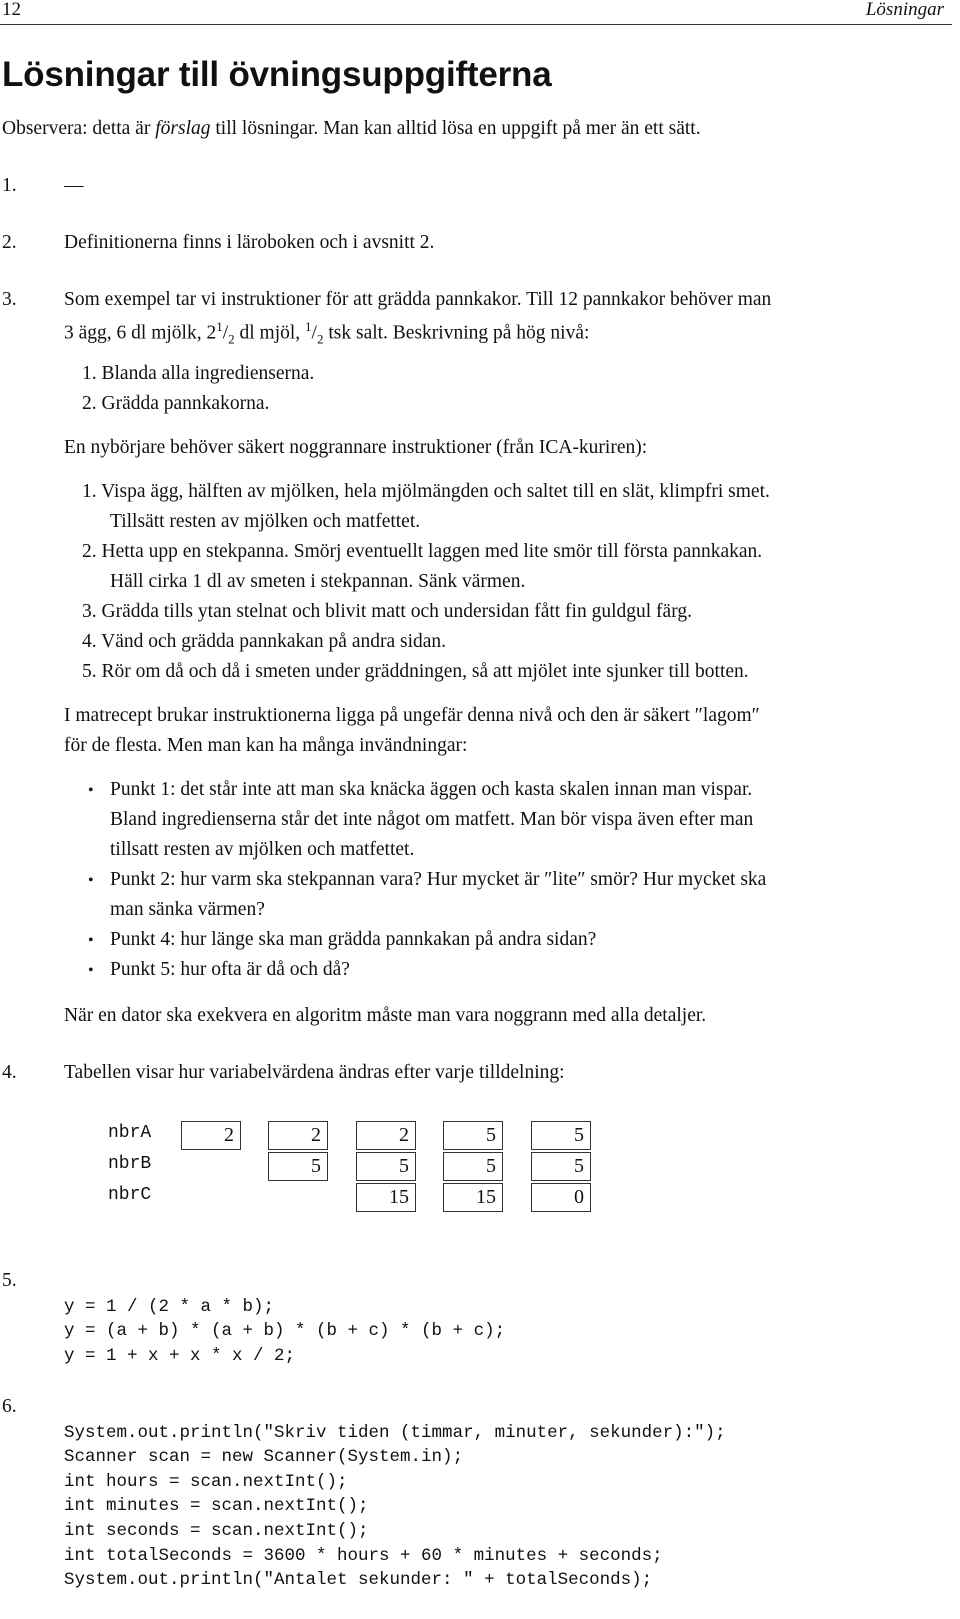 This screenshot has height=1619, width=960. I want to click on value-cell-nbrC-step-4: 15, so click(473, 1197).